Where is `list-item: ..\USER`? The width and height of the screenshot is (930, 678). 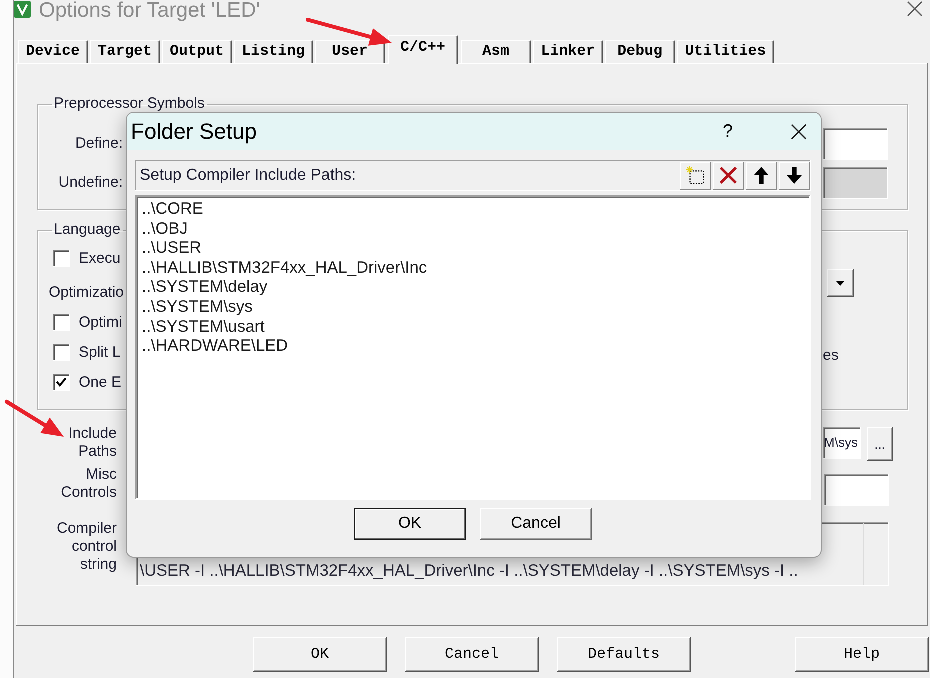 list-item: ..\USER is located at coordinates (172, 249).